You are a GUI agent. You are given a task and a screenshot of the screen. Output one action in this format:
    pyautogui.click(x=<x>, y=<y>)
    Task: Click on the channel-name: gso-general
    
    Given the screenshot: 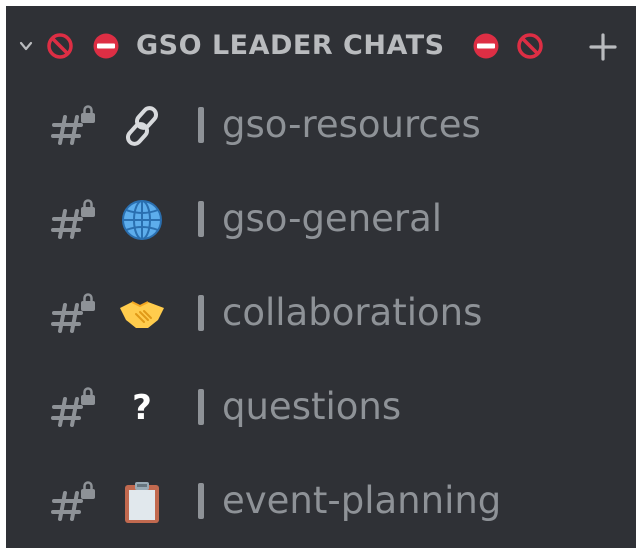 What is the action you would take?
    pyautogui.click(x=332, y=218)
    